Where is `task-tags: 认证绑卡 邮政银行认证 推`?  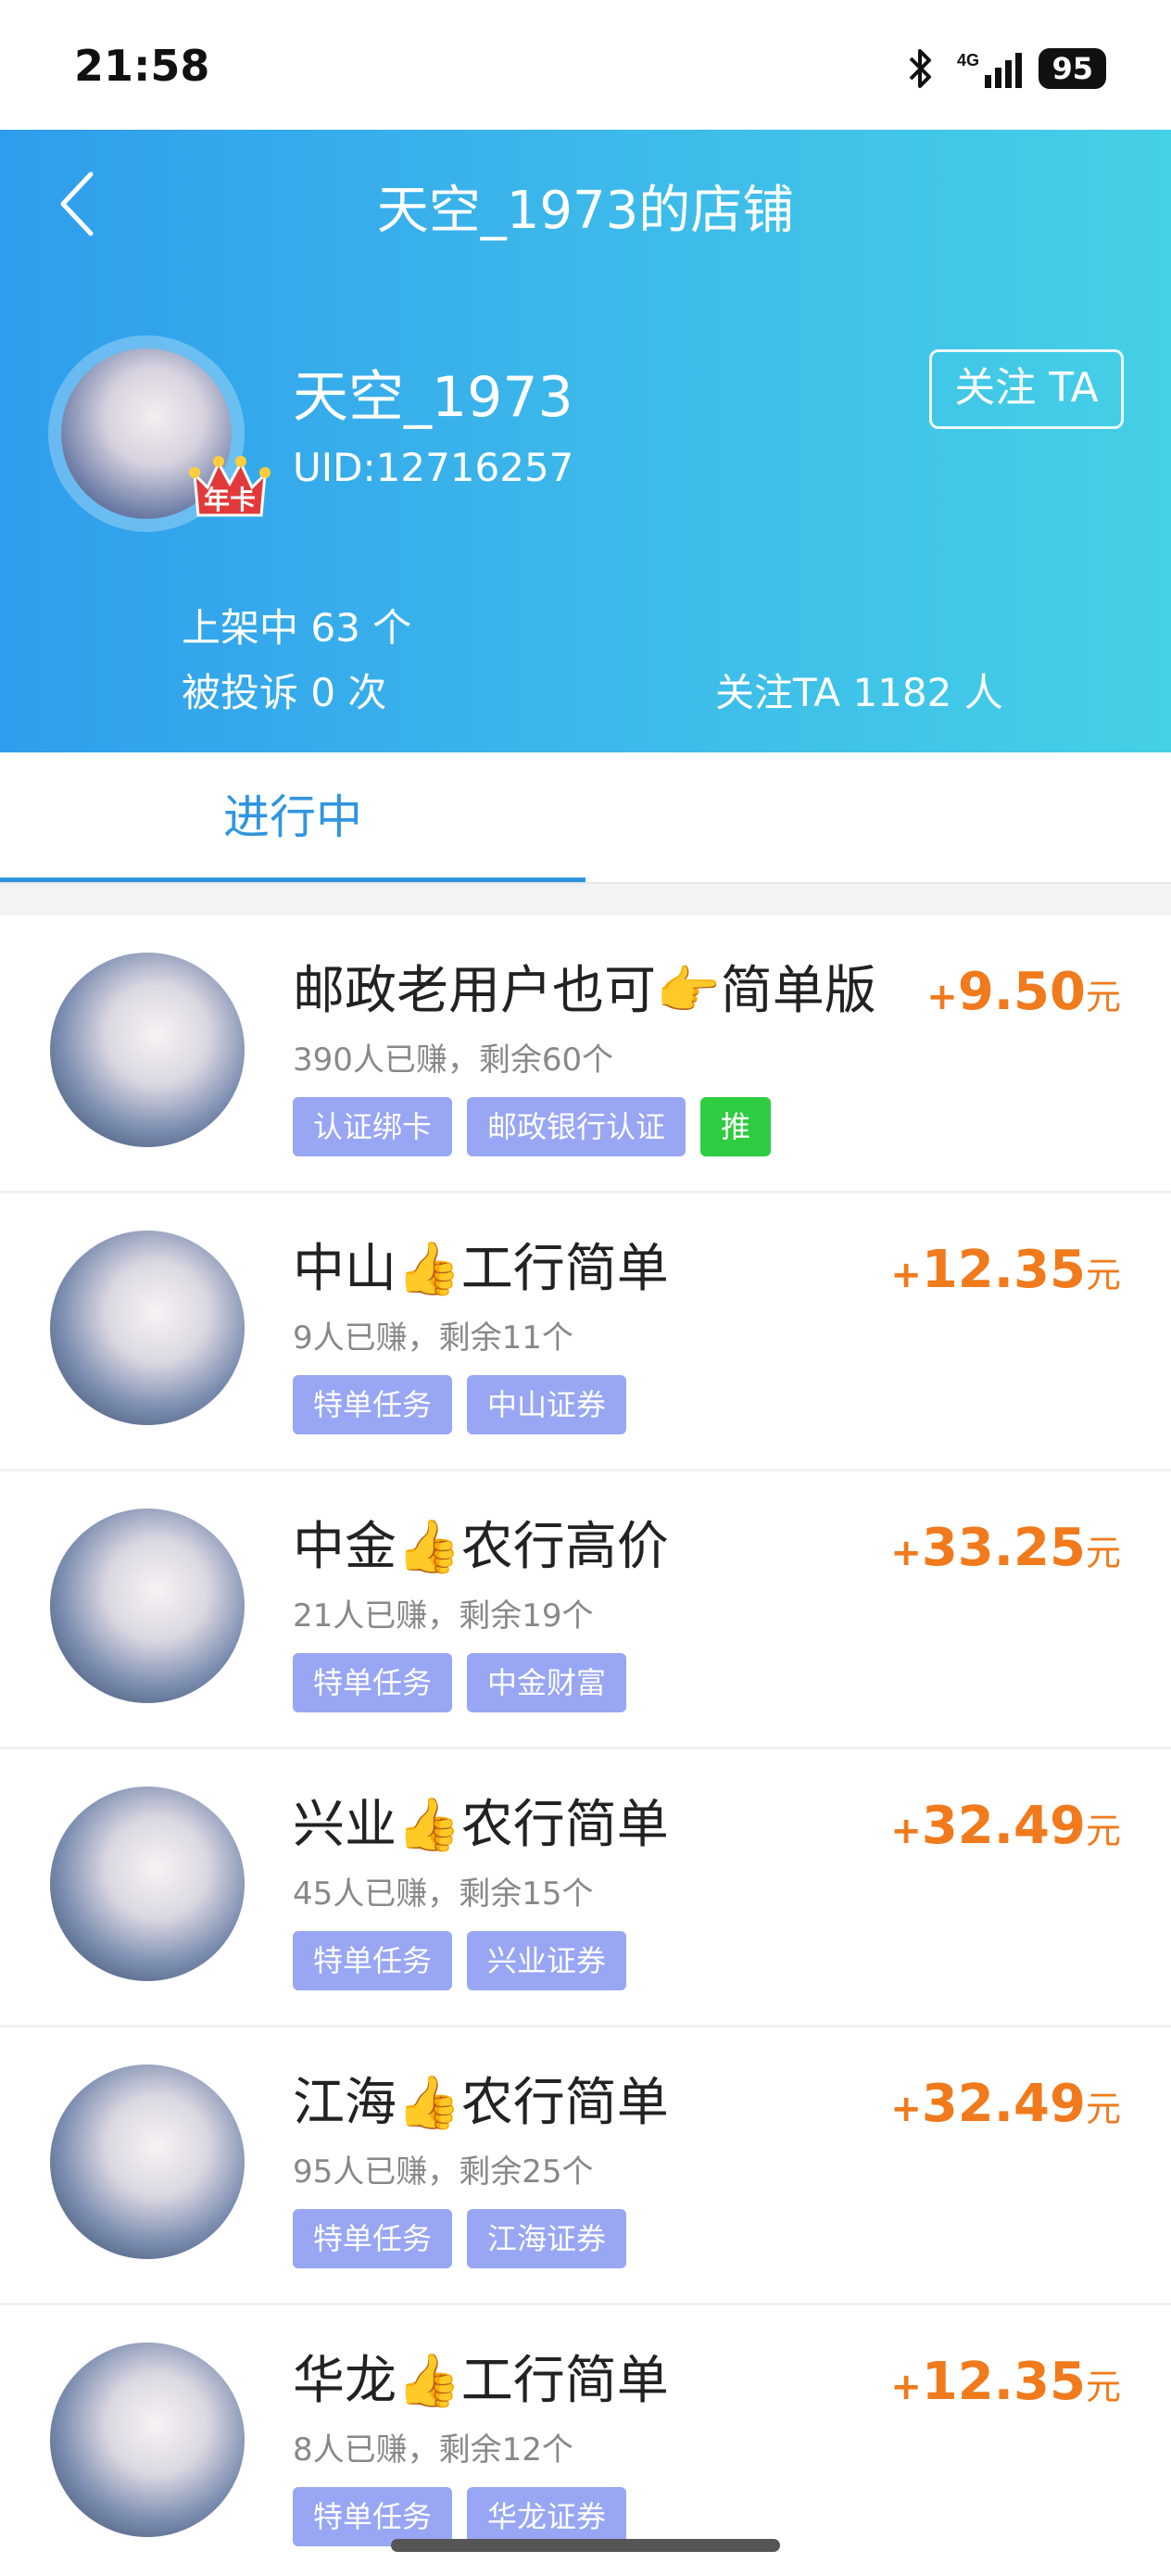
task-tags: 认证绑卡 邮政银行认证 推 is located at coordinates (533, 1126).